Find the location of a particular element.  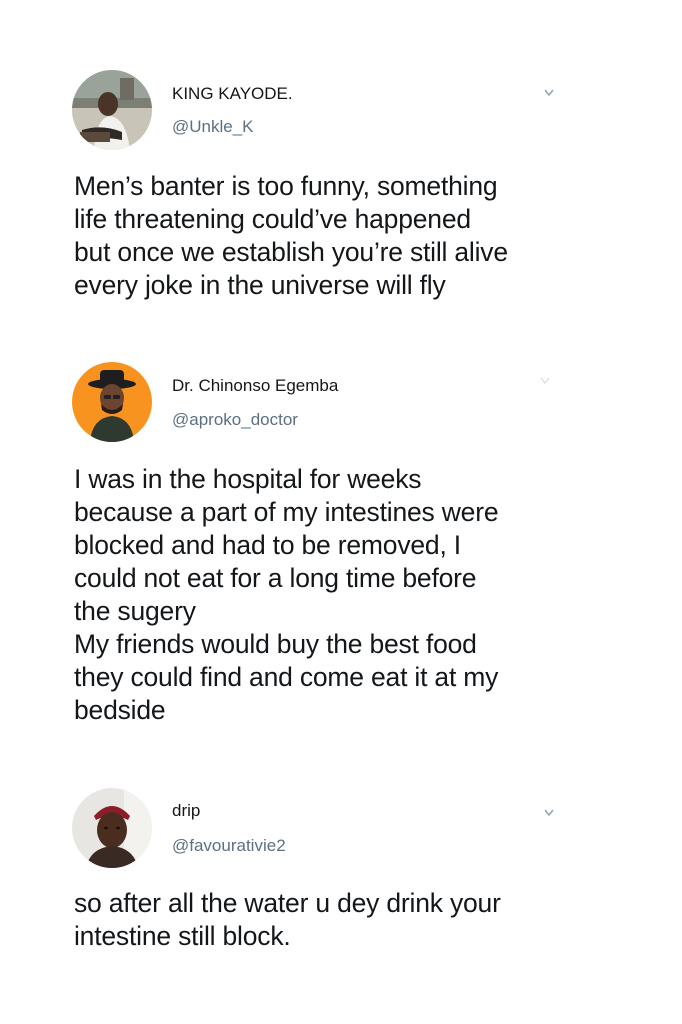

display-name: drip is located at coordinates (186, 811).